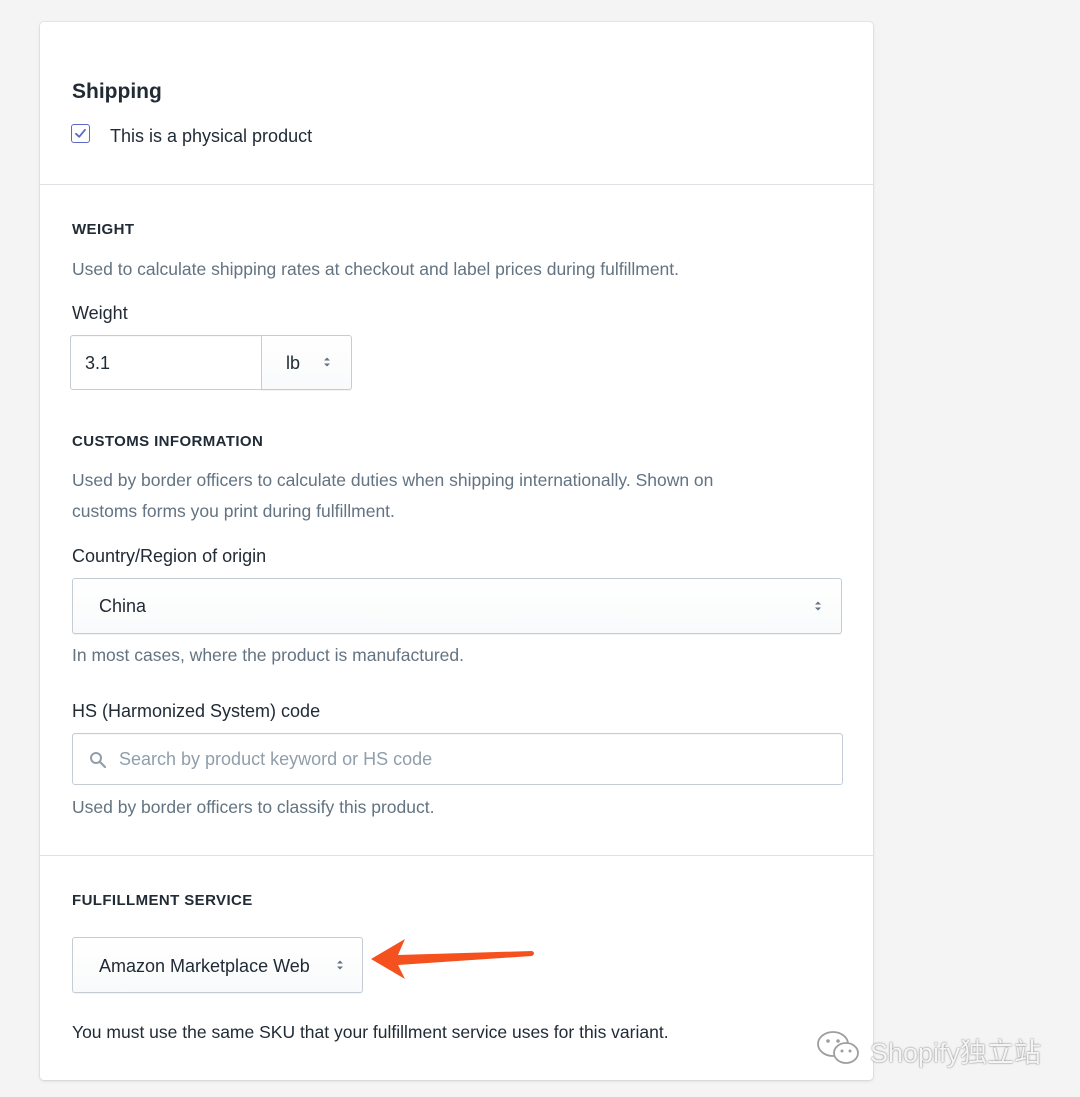 This screenshot has height=1097, width=1080. I want to click on weight-heading: WEIGHT, so click(103, 229).